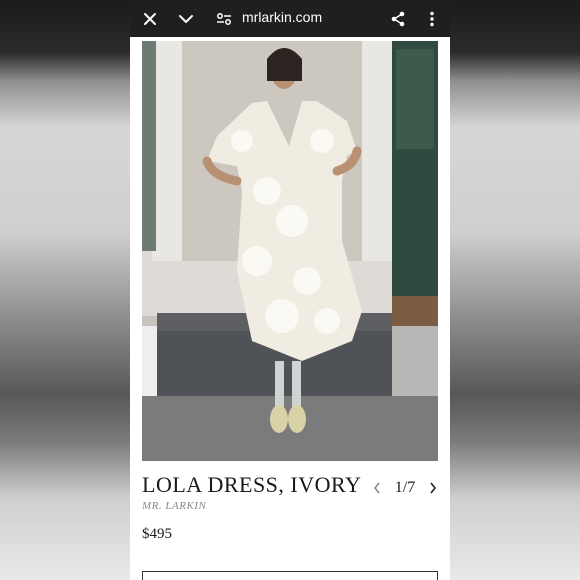  Describe the element at coordinates (186, 18) in the screenshot. I see `chevron-down-icon` at that location.